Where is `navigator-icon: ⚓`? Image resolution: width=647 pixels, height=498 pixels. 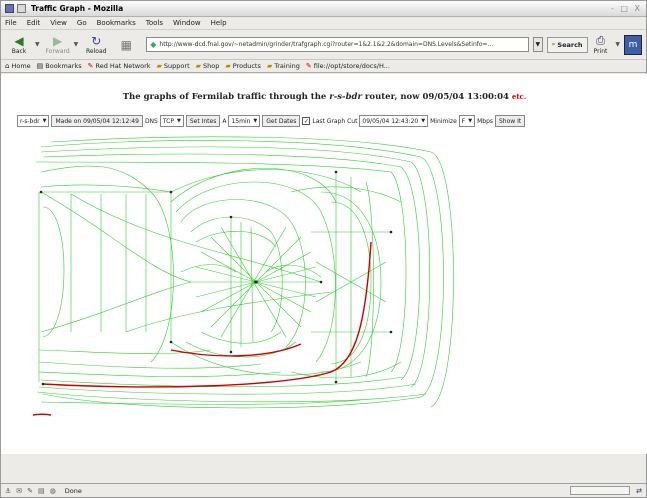 navigator-icon: ⚓ is located at coordinates (8, 491).